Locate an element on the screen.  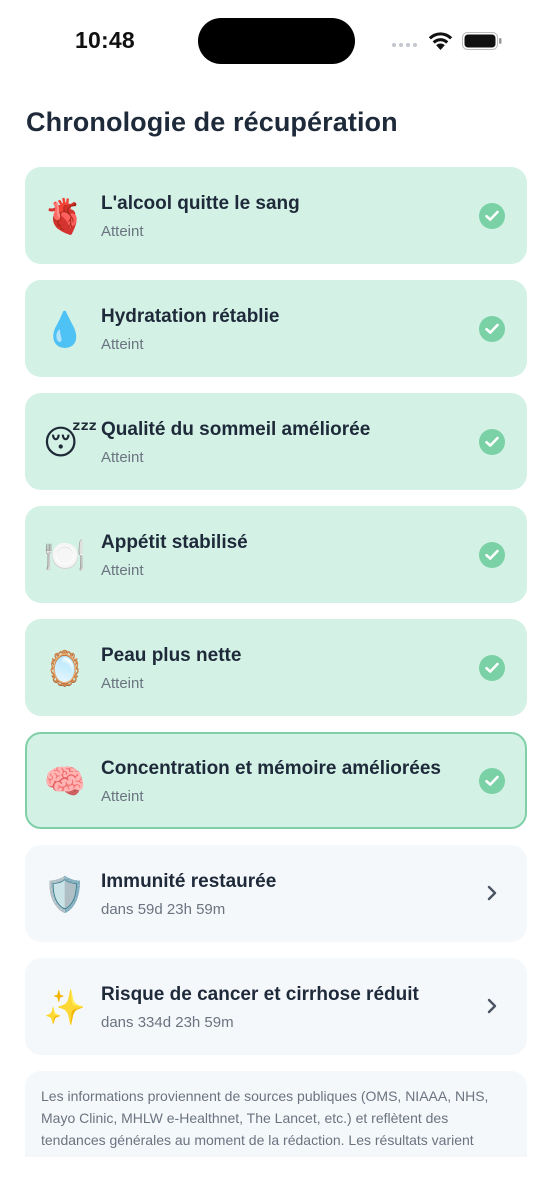
status-time: 10:48 is located at coordinates (105, 40).